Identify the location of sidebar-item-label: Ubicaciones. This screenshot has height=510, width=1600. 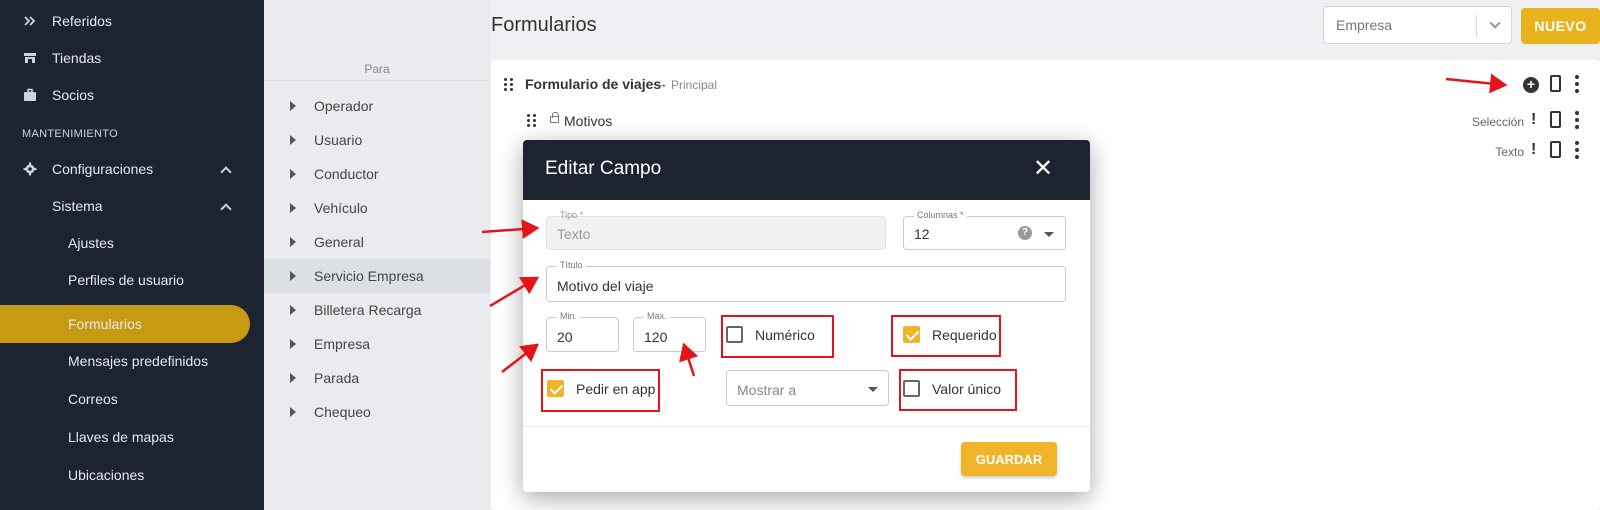
(106, 475).